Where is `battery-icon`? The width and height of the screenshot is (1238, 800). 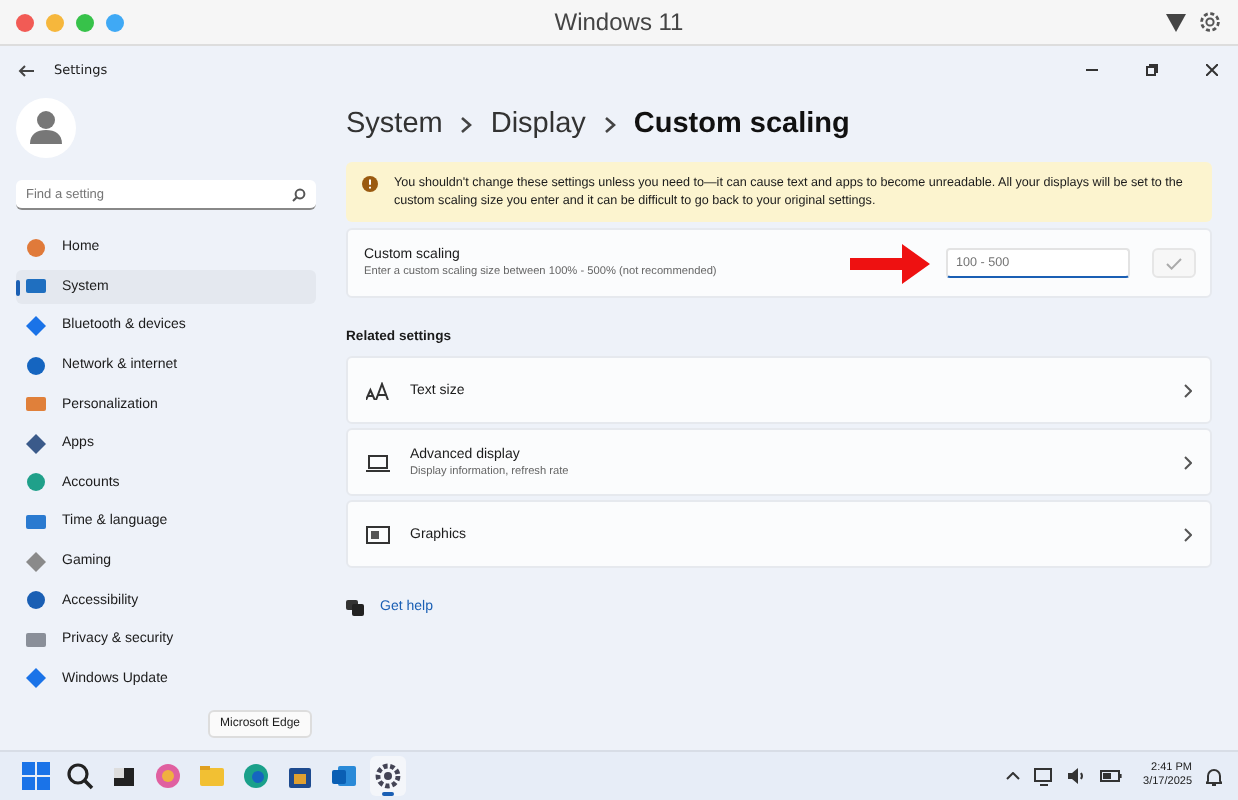 battery-icon is located at coordinates (1110, 776).